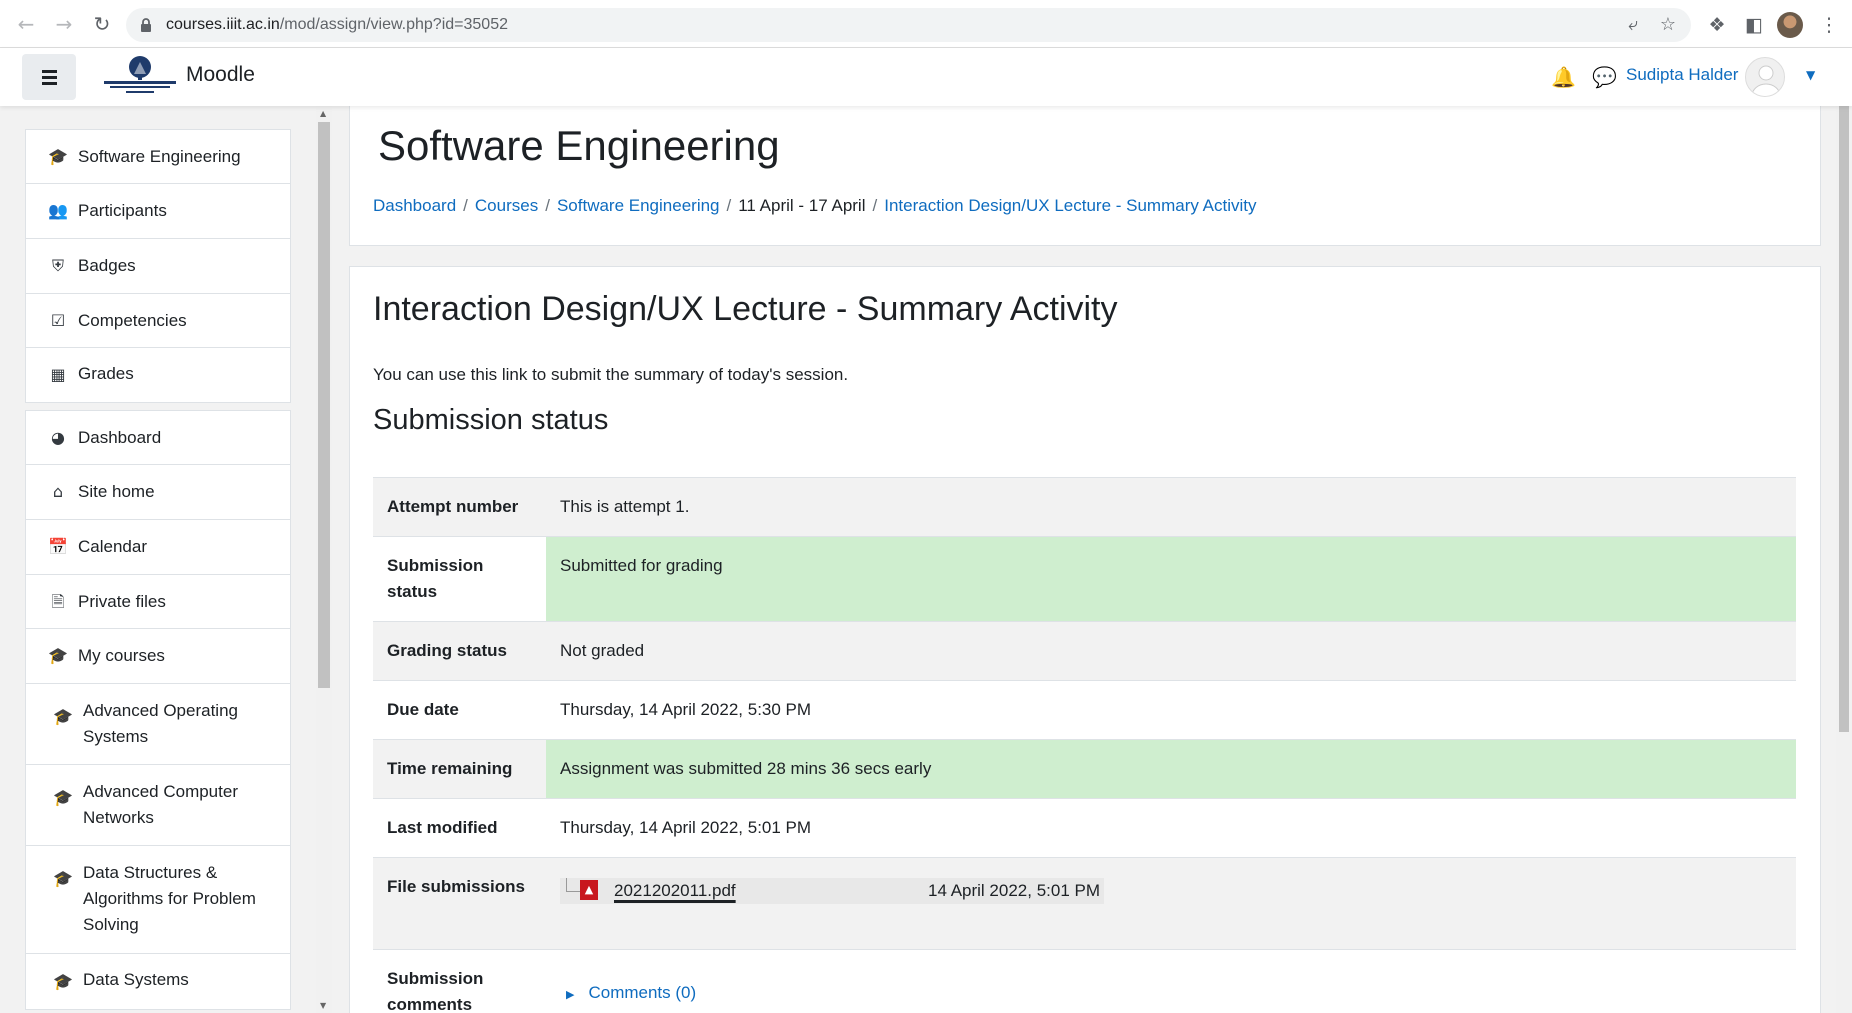 The height and width of the screenshot is (1013, 1852). I want to click on calendar-icon: 📅, so click(58, 546).